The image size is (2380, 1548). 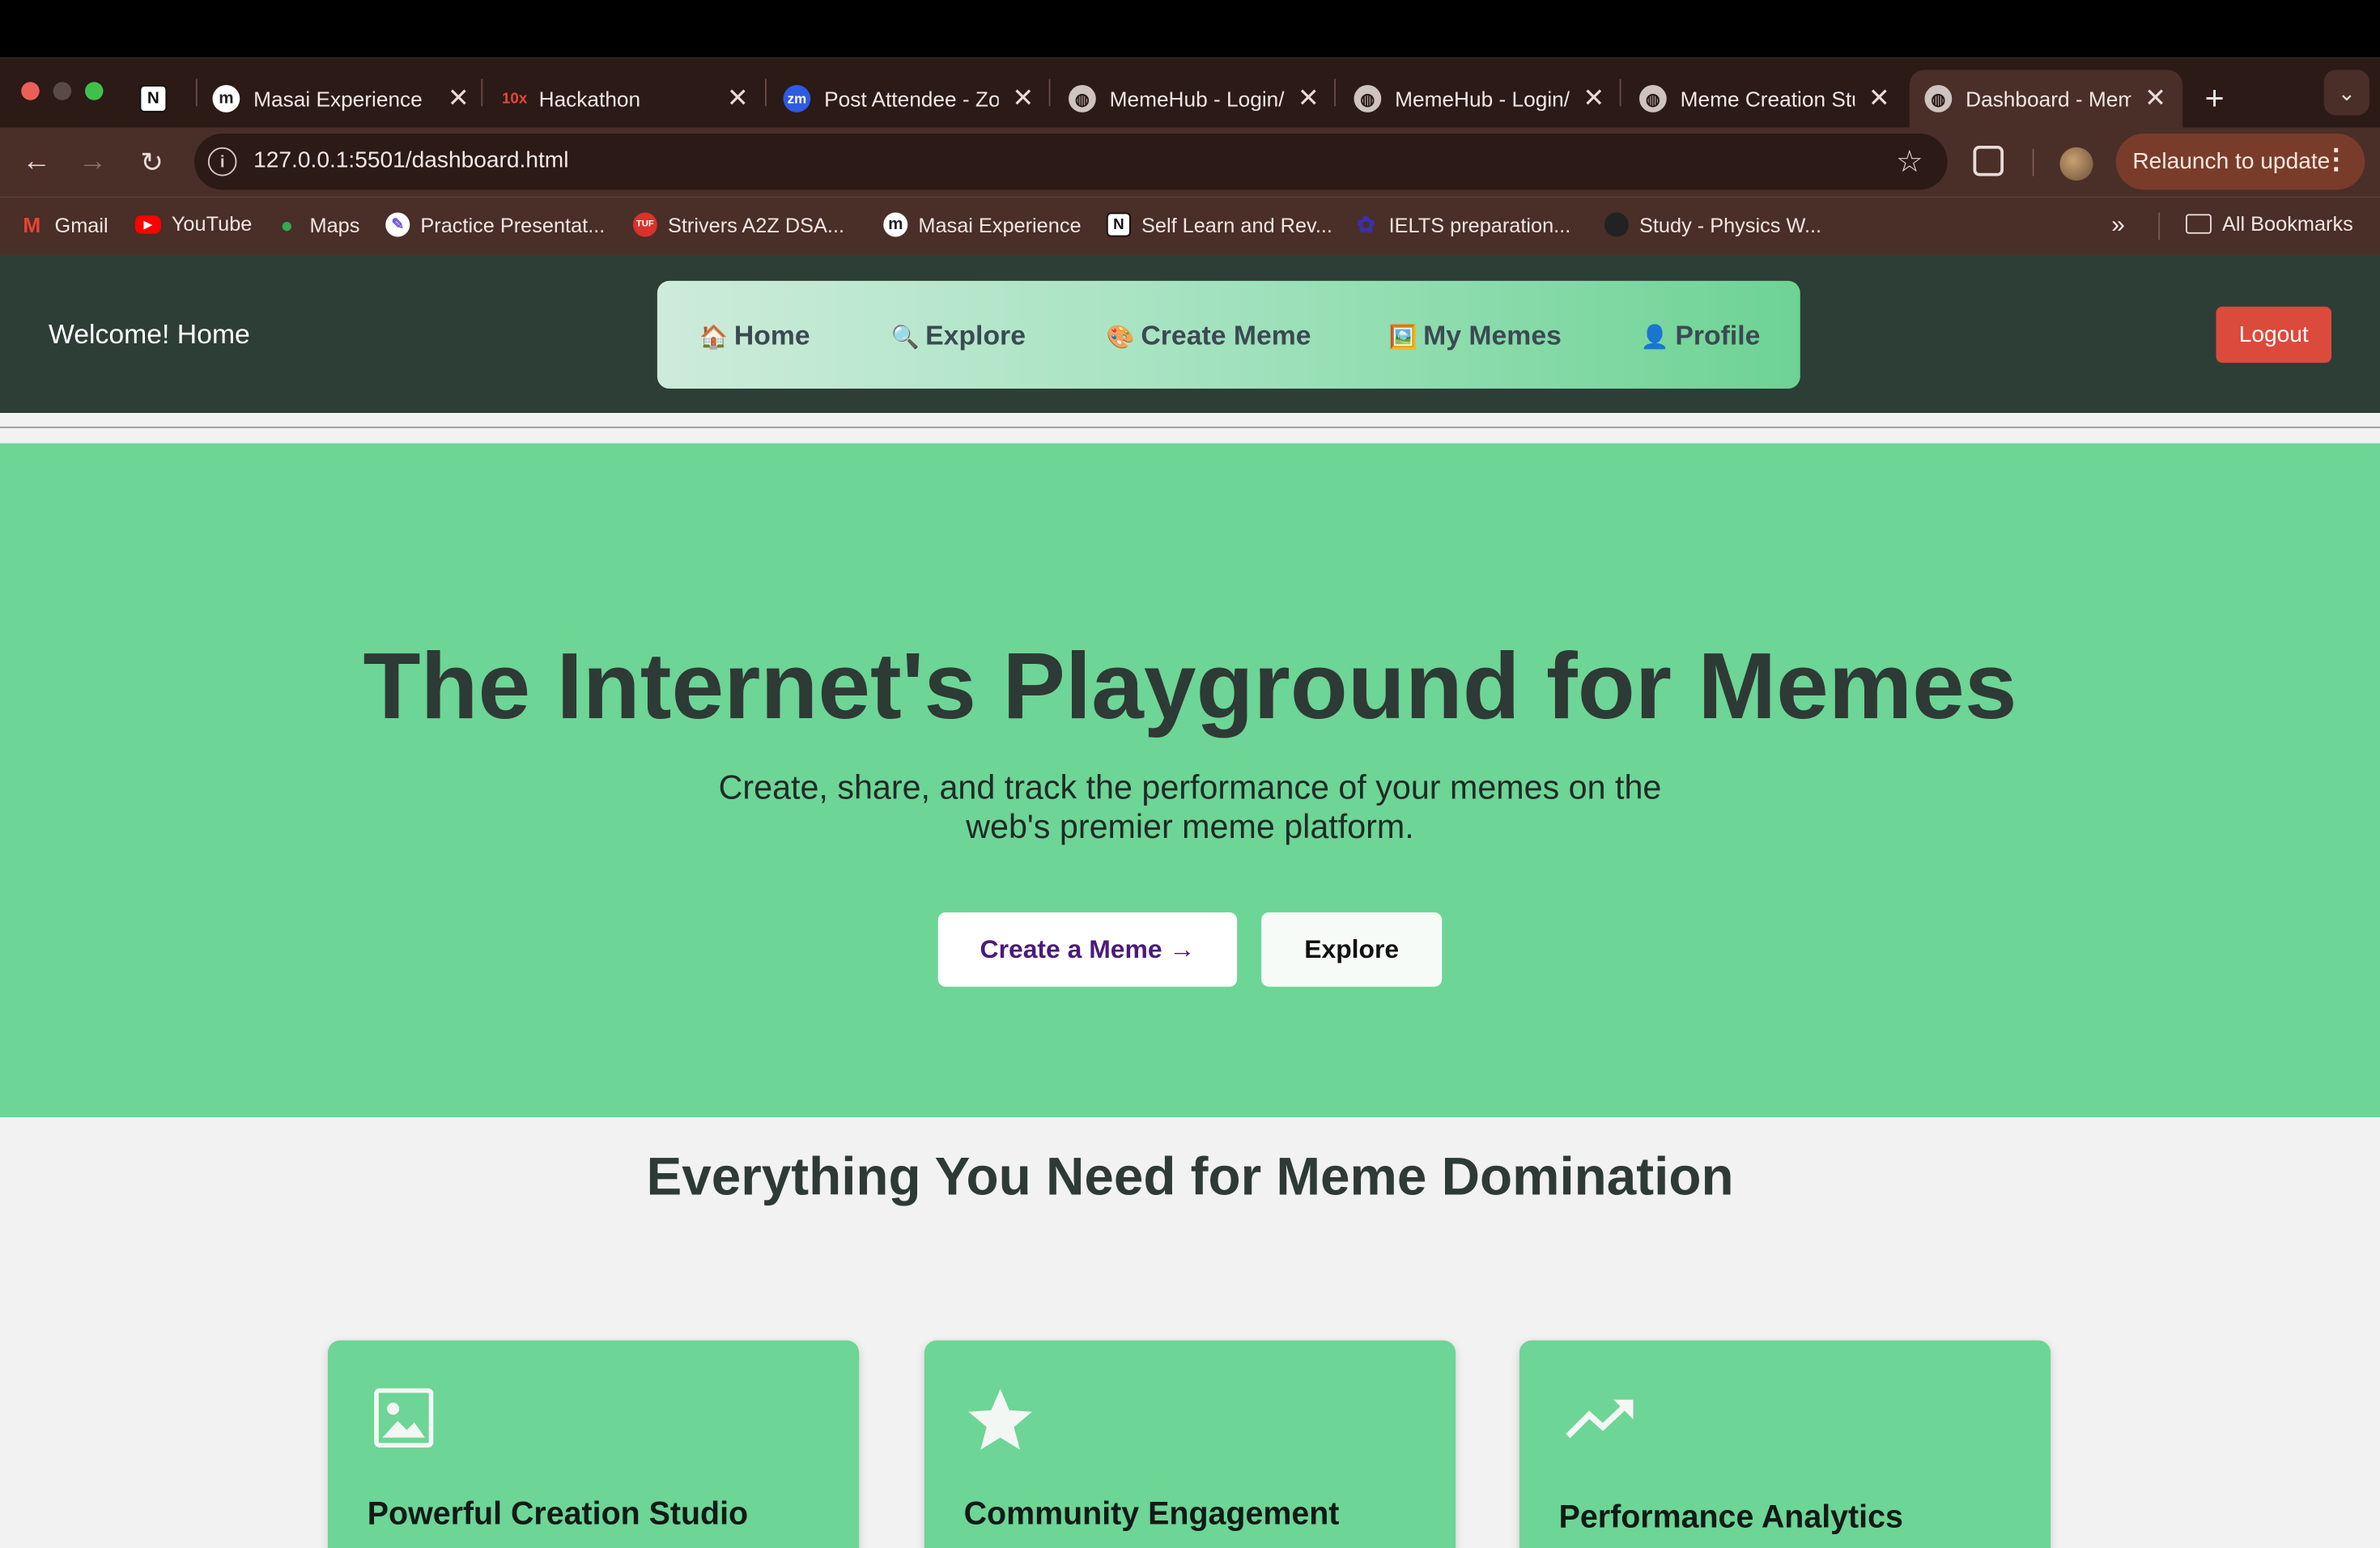 What do you see at coordinates (2199, 224) in the screenshot?
I see `folder-icon` at bounding box center [2199, 224].